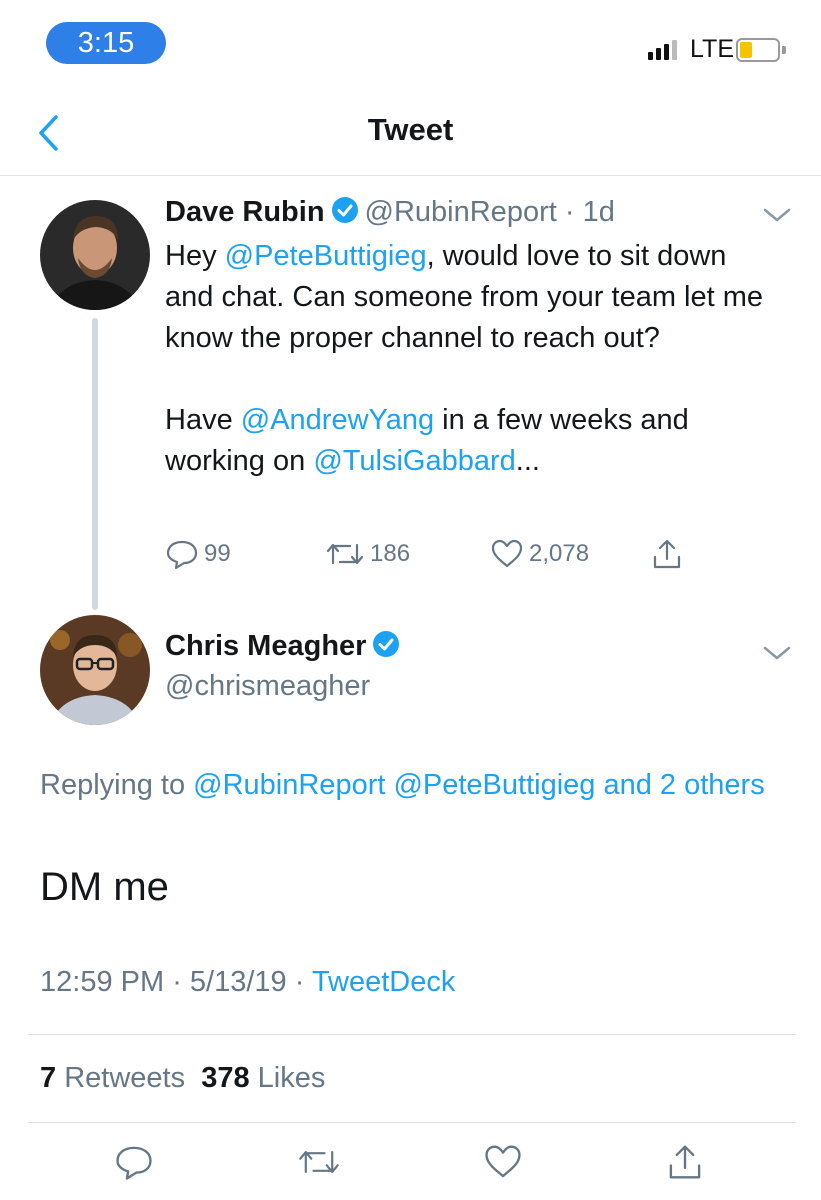 The width and height of the screenshot is (821, 1200). I want to click on reply-count: 99, so click(217, 553).